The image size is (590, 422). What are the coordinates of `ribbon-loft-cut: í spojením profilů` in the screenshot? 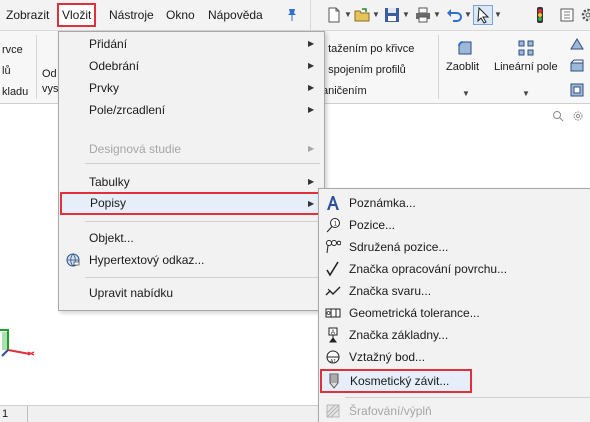 It's located at (364, 70).